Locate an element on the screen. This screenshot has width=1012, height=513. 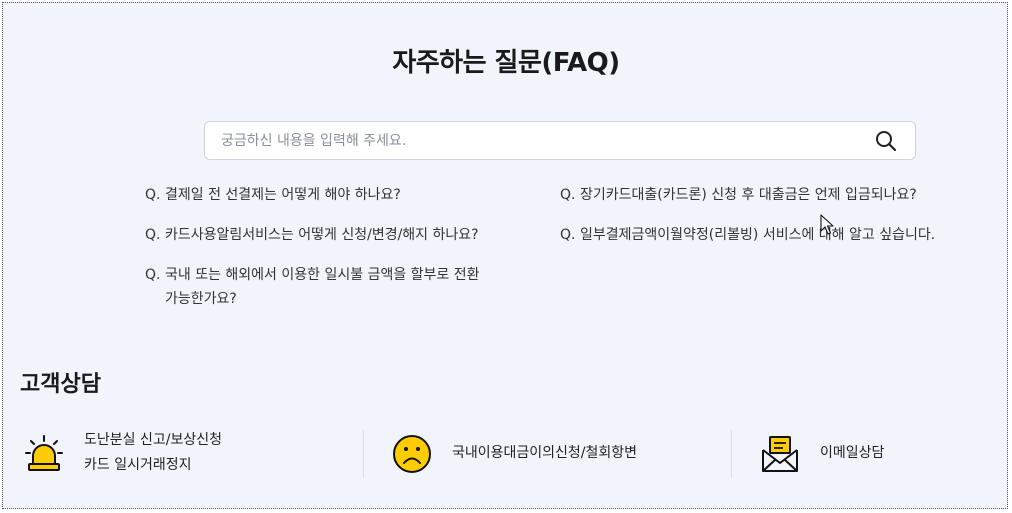
email-icon is located at coordinates (780, 454).